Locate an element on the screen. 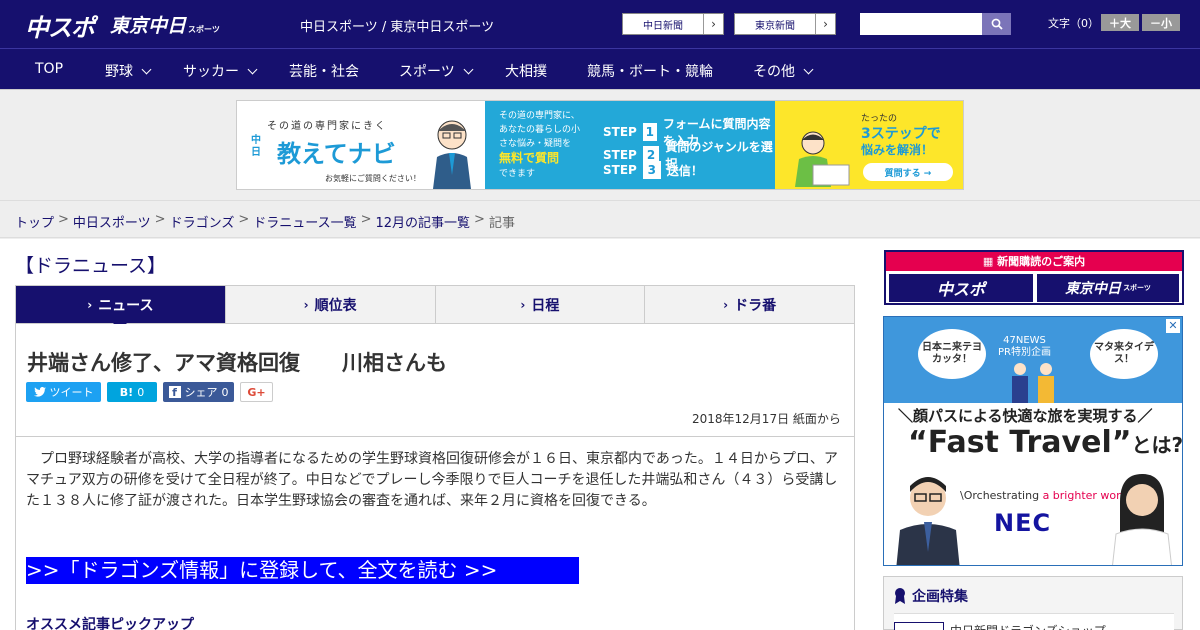 This screenshot has width=1200, height=630. nav-racing: 競馬・ボート・競輪 is located at coordinates (650, 71).